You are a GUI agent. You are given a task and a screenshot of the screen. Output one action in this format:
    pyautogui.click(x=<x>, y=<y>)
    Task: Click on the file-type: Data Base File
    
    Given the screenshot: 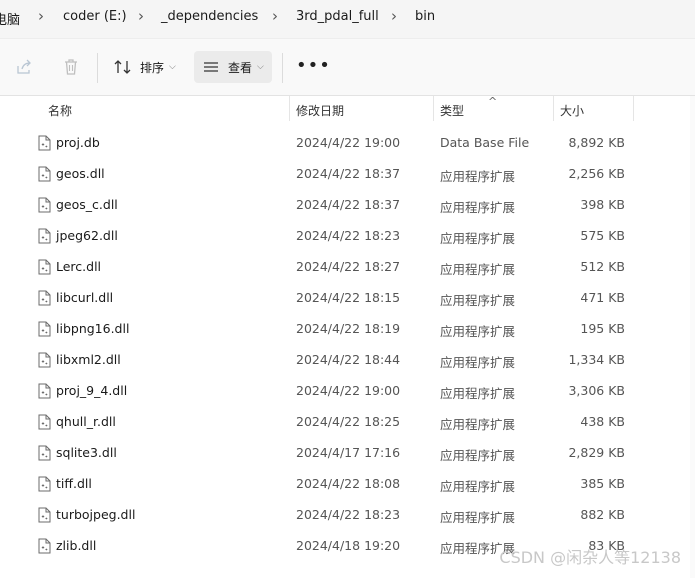 What is the action you would take?
    pyautogui.click(x=485, y=142)
    